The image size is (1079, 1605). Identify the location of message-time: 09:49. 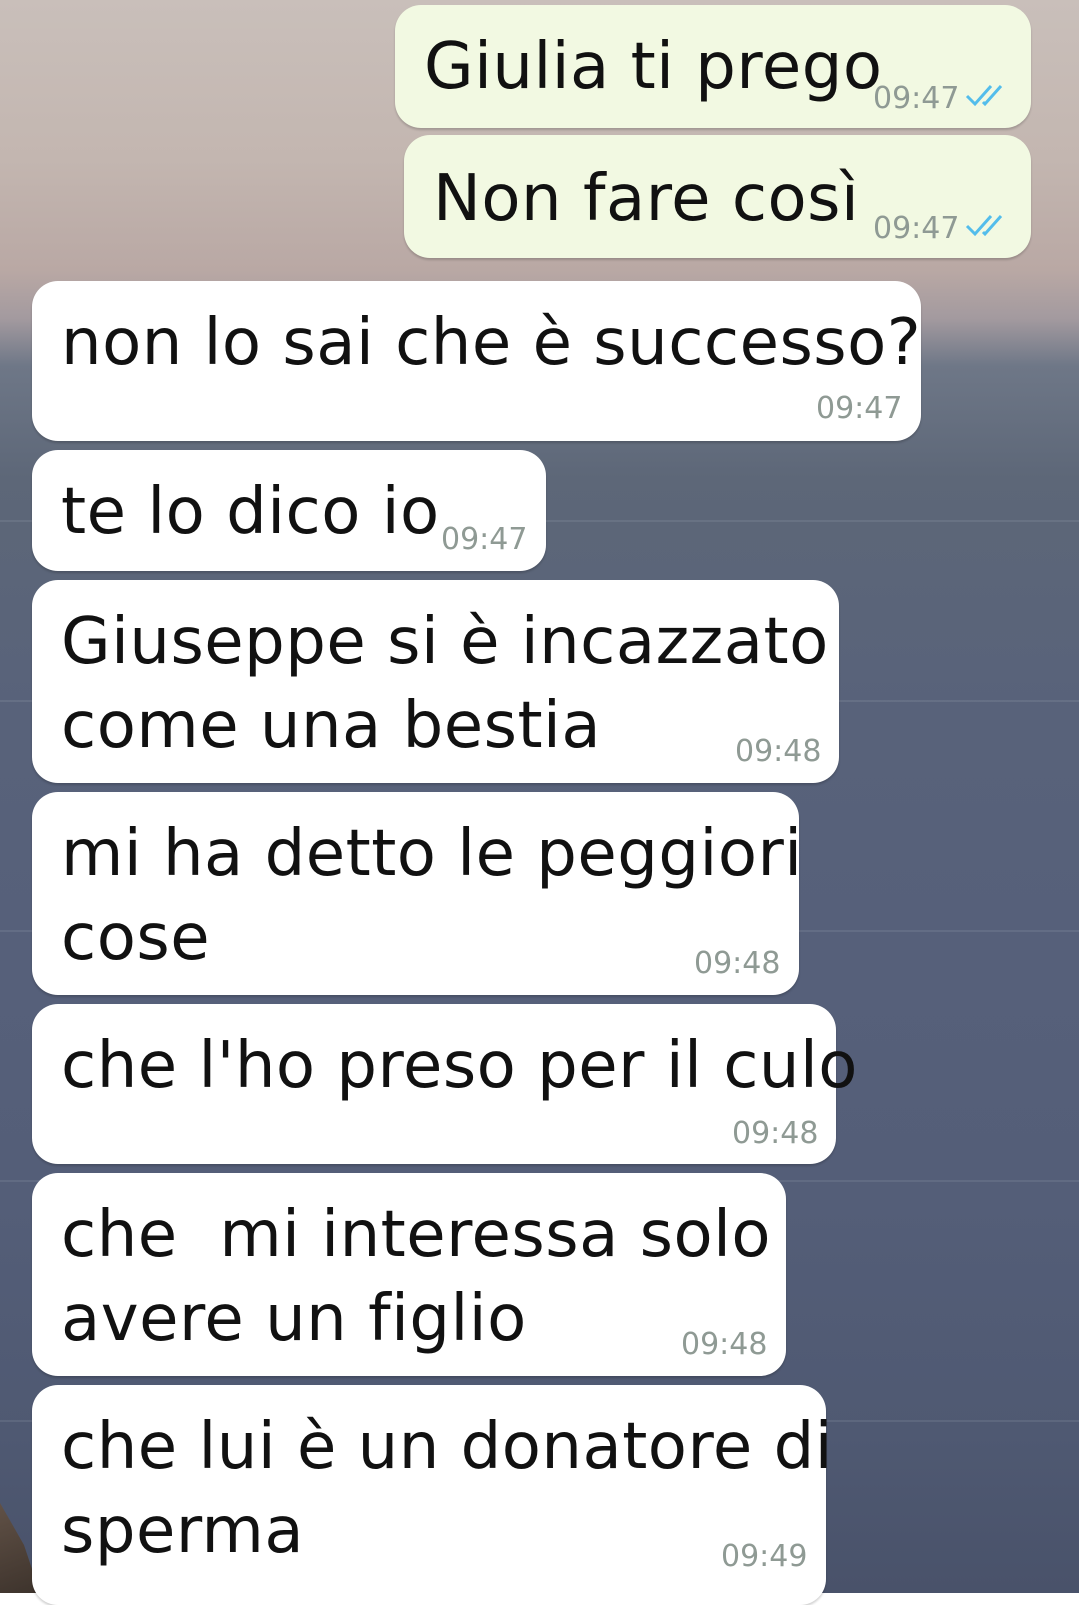
(764, 1556).